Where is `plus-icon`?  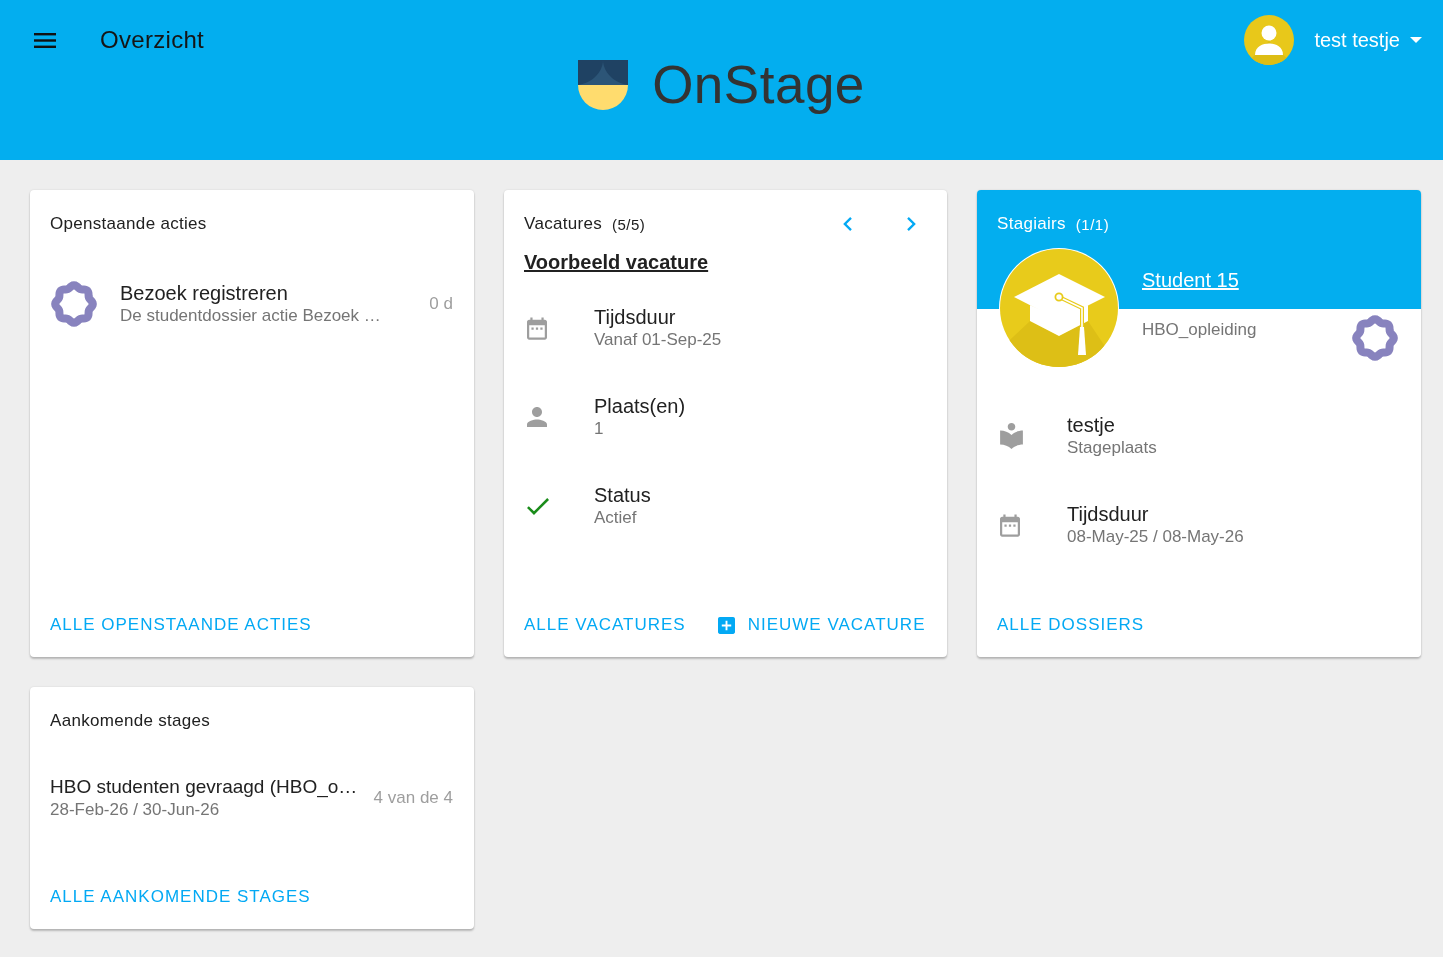
plus-icon is located at coordinates (726, 625).